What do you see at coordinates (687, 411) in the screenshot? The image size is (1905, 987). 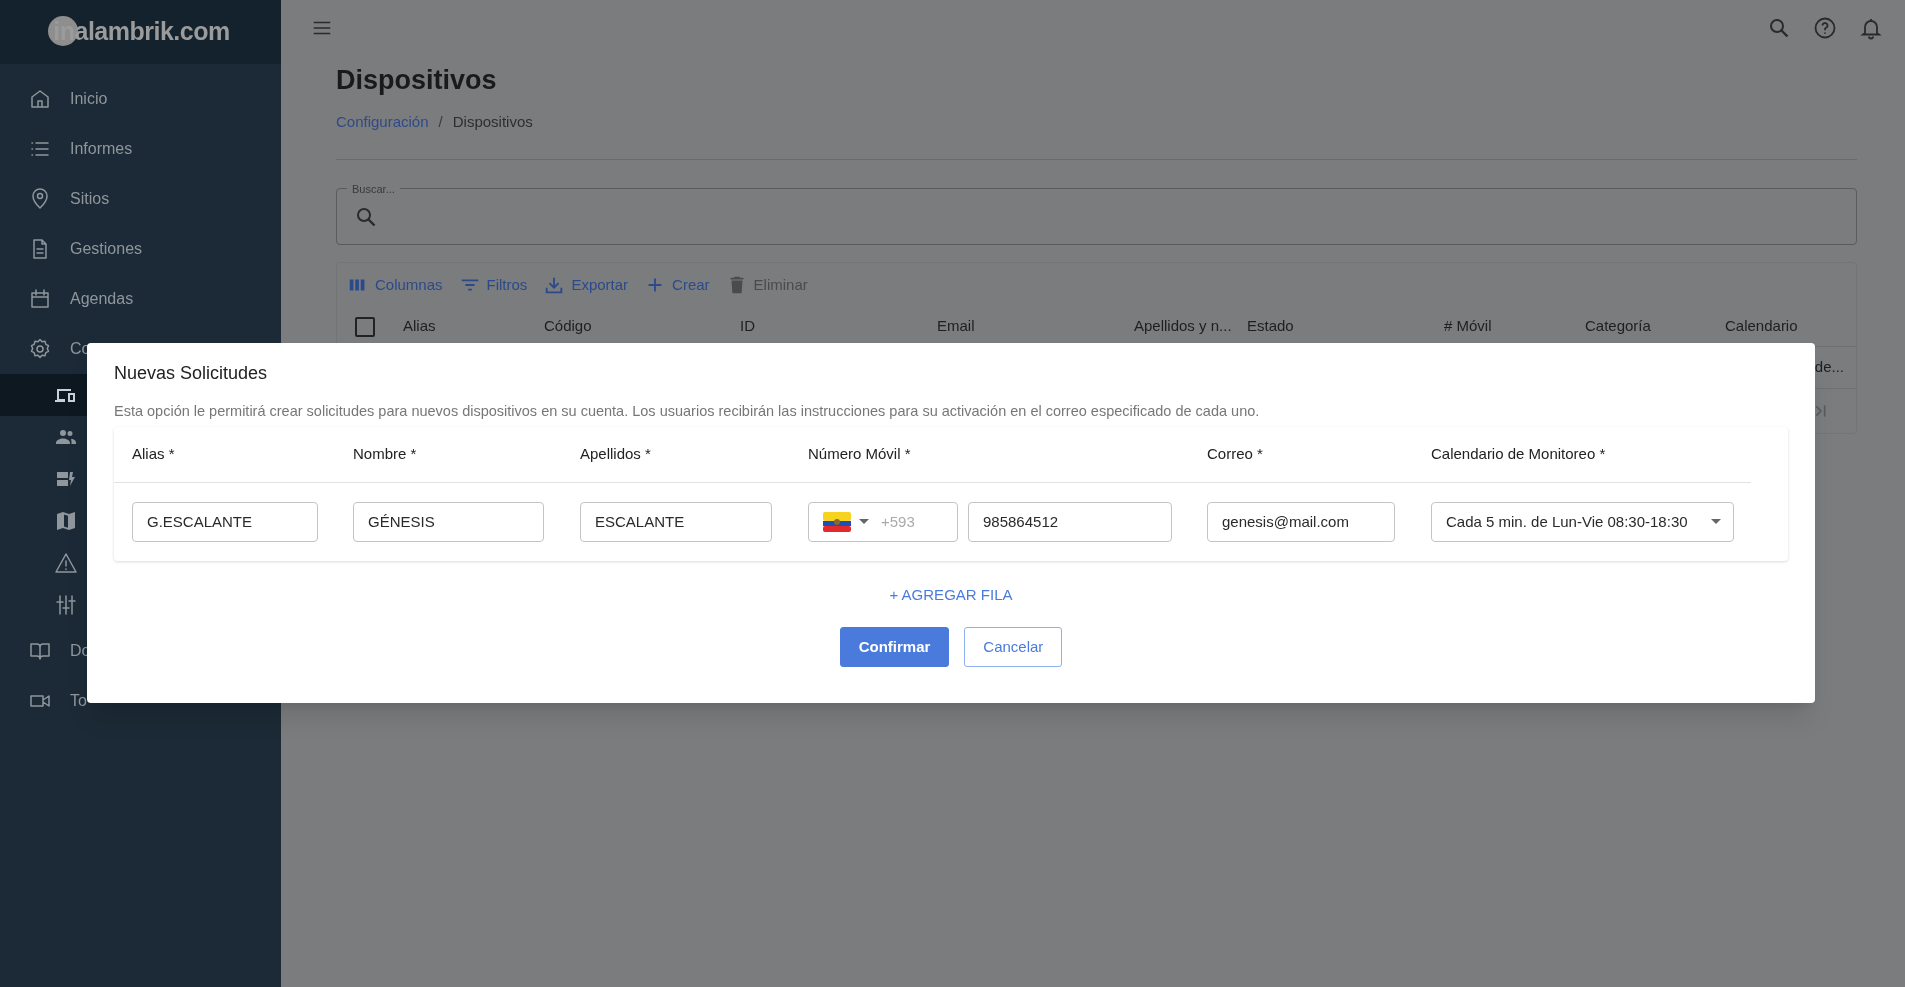 I see `dialog-description: Esta opción le permitirá crear solicitudes para nuevos dispositivos en su cuenta. Los usuarios recibirán las instrucciones para su activación en el correo especificado de cada uno.` at bounding box center [687, 411].